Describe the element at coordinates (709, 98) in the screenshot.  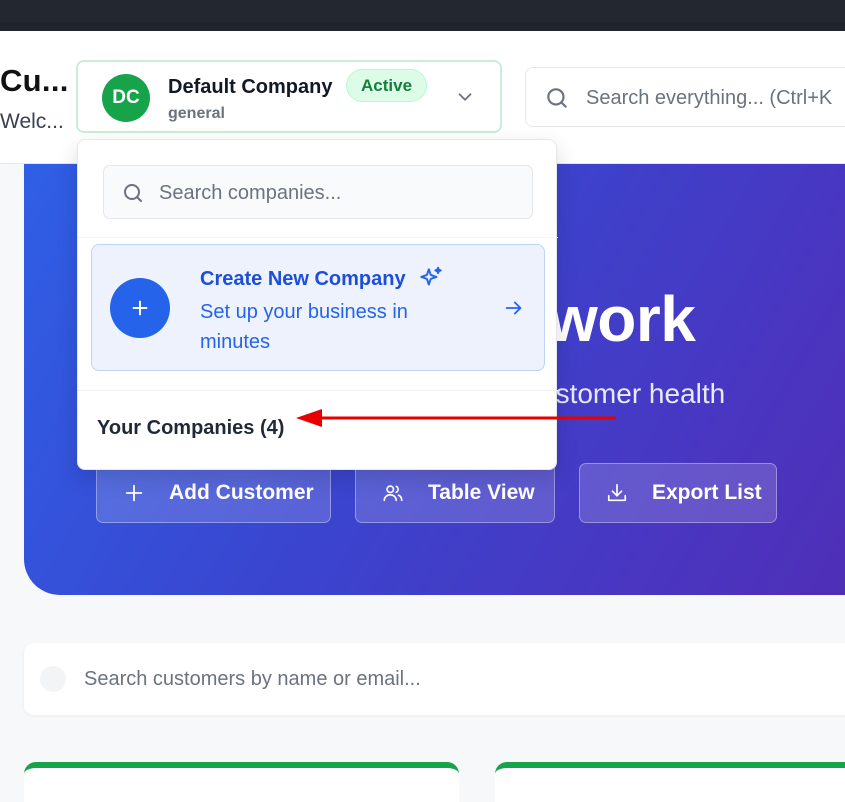
I see `global-search-placeholder: Search everything... (Ctrl+K` at that location.